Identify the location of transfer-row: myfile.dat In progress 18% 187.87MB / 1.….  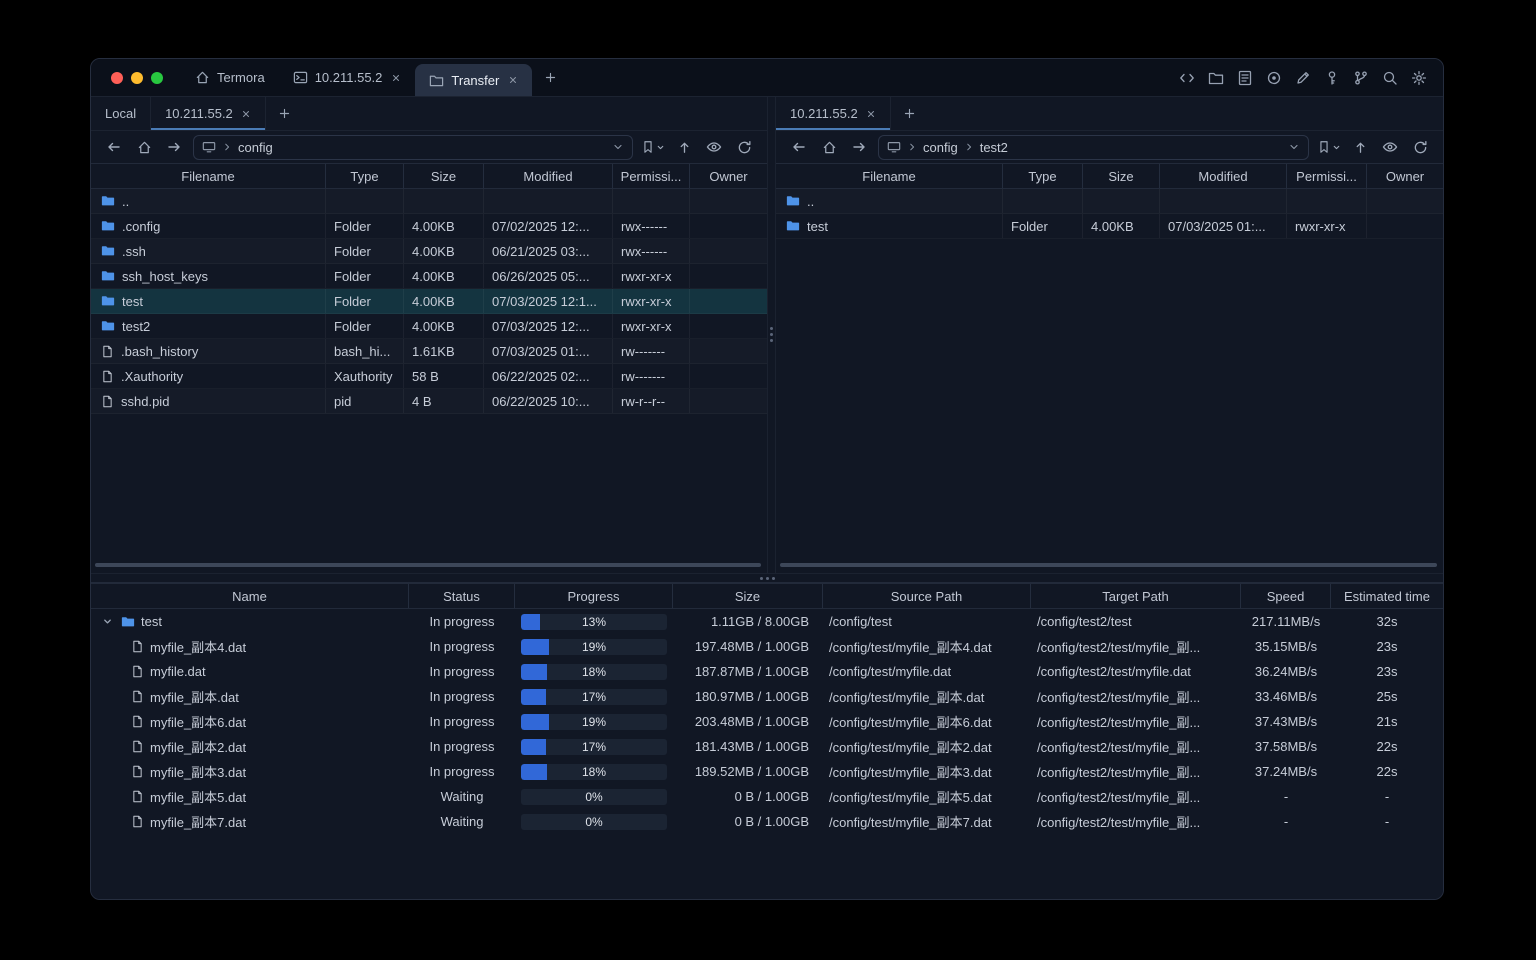
(767, 671).